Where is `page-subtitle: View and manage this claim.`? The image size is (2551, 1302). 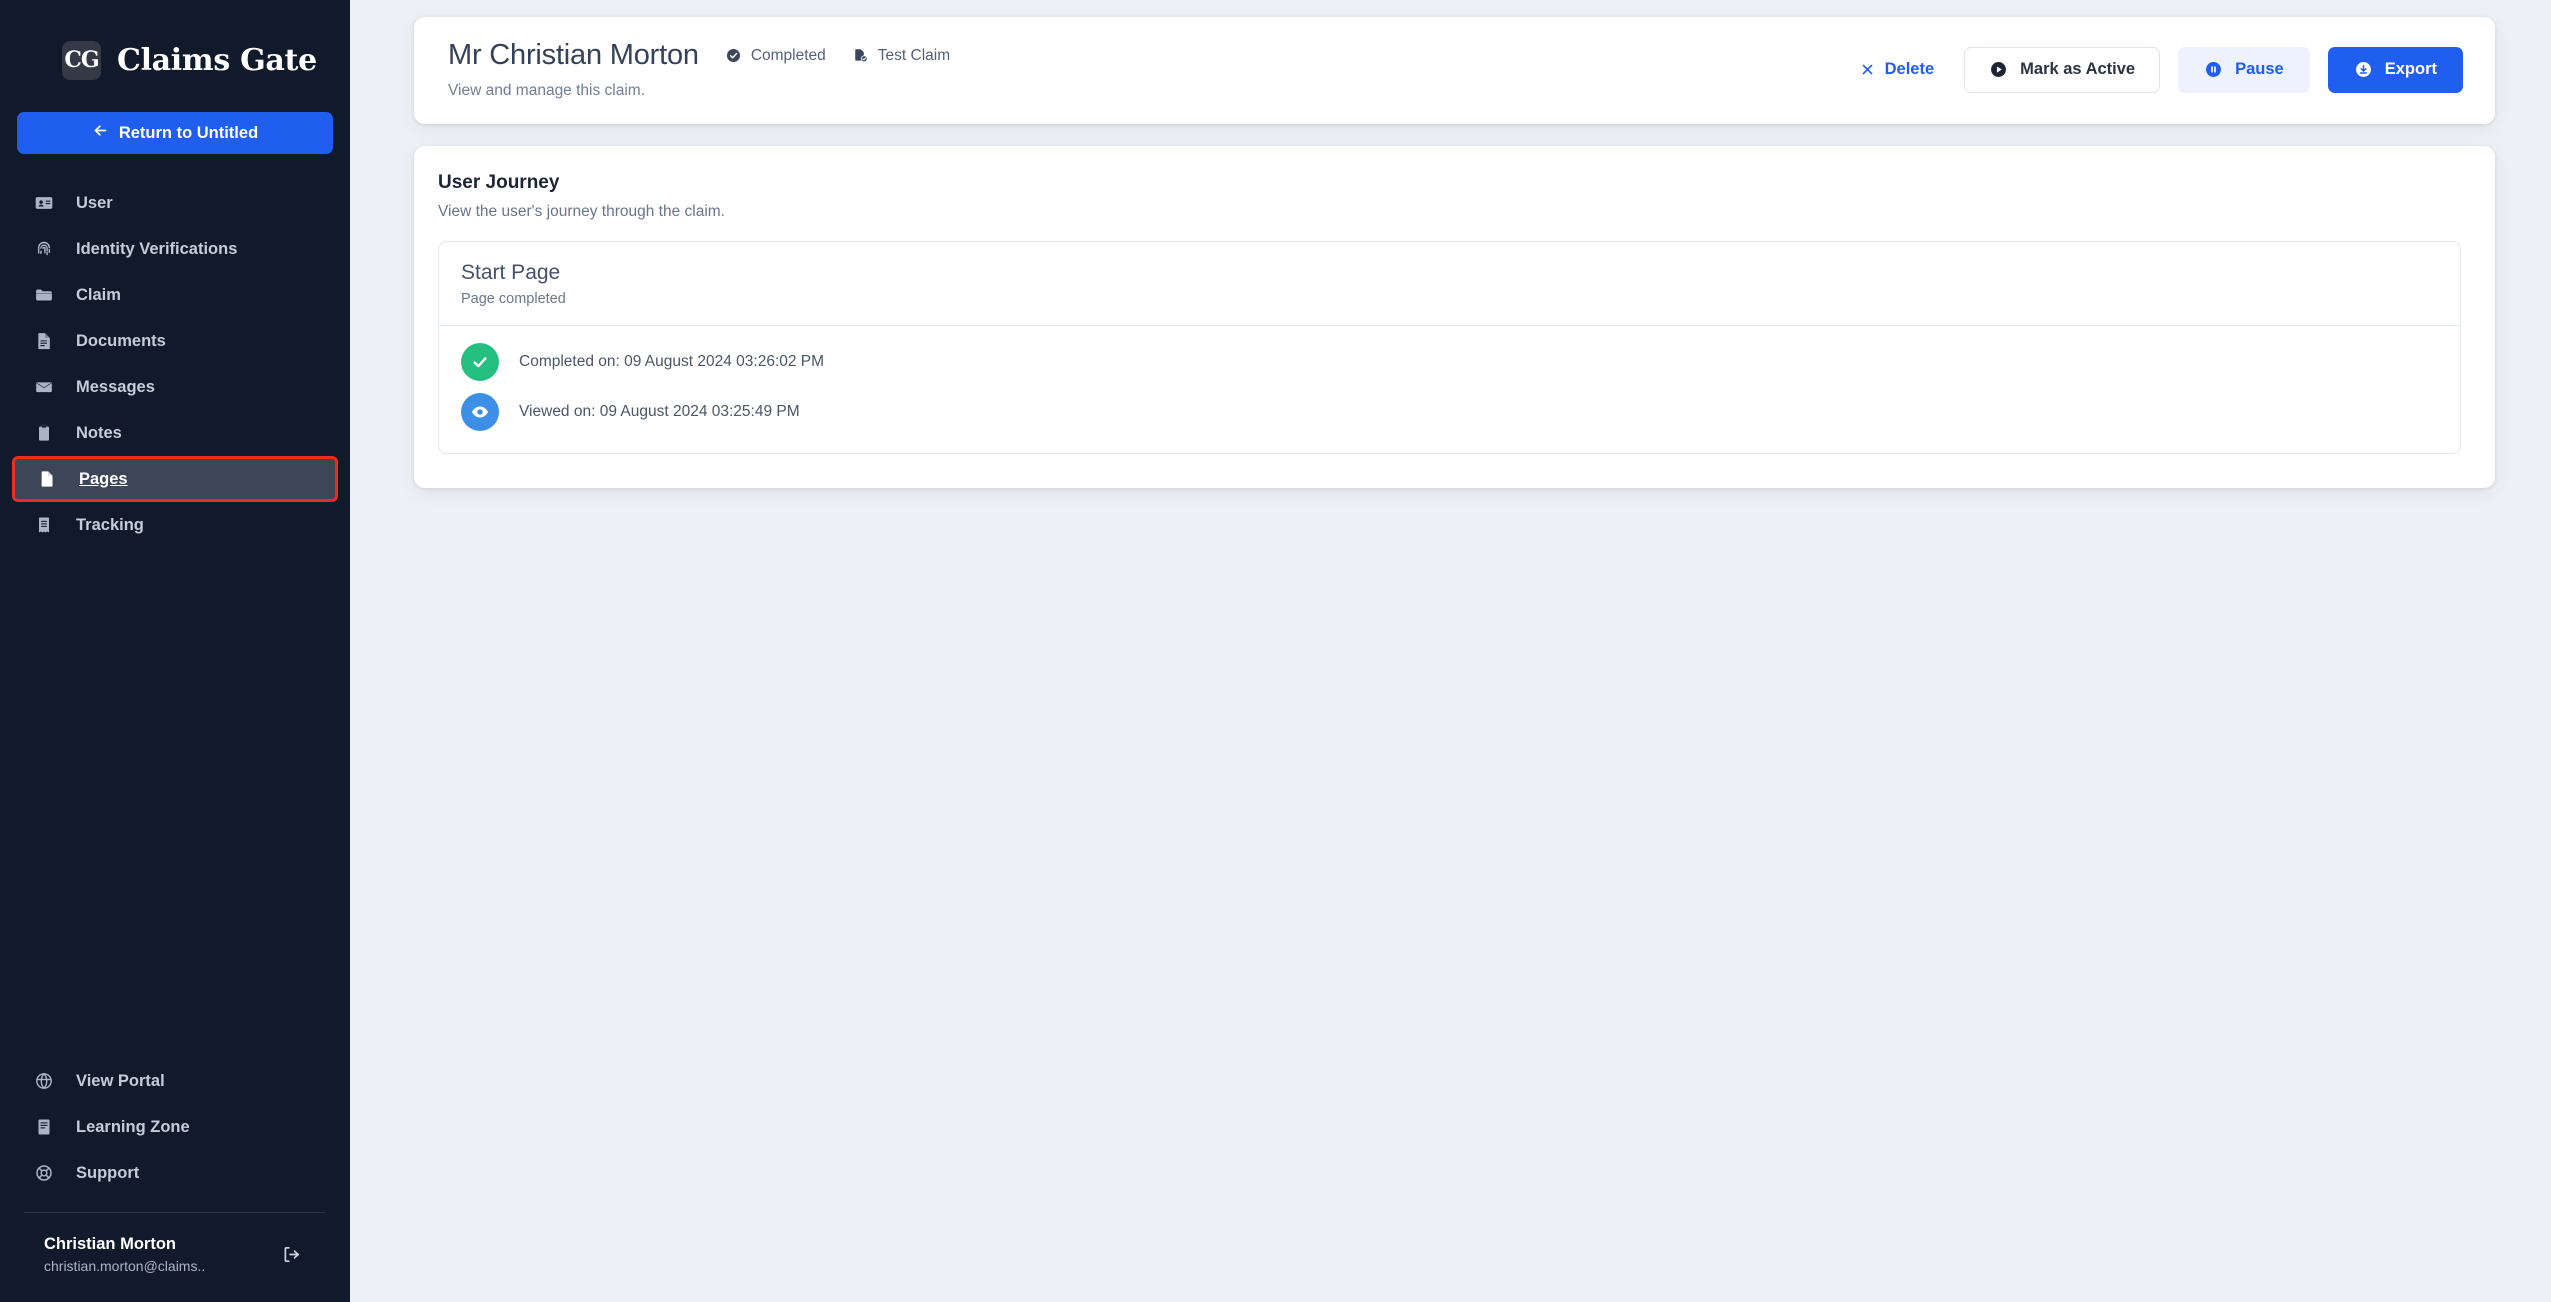 page-subtitle: View and manage this claim. is located at coordinates (547, 90).